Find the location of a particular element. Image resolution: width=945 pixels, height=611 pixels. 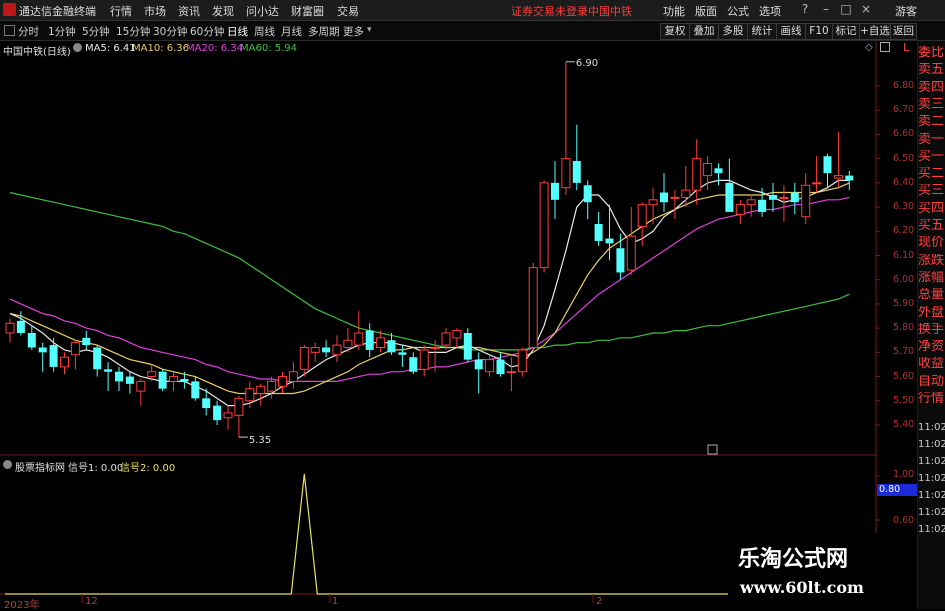

period-daily: 日线 is located at coordinates (237, 31).